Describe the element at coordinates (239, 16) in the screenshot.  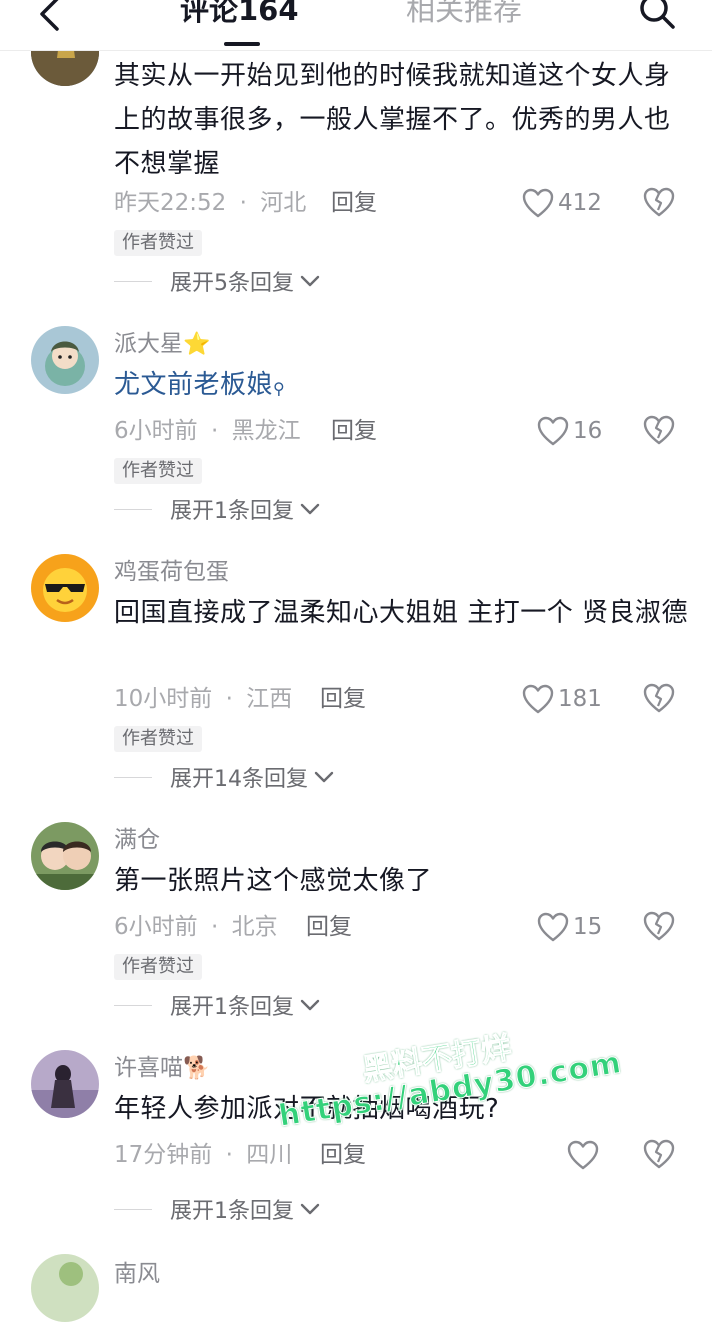
I see `tab-comments: 评论164` at that location.